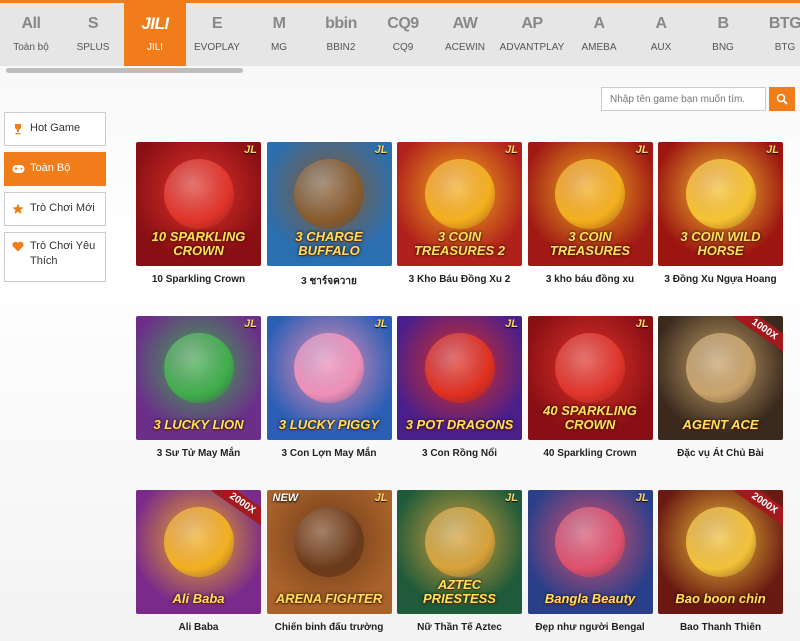 Image resolution: width=800 pixels, height=641 pixels. I want to click on provider-tab-mg: M MG, so click(279, 34).